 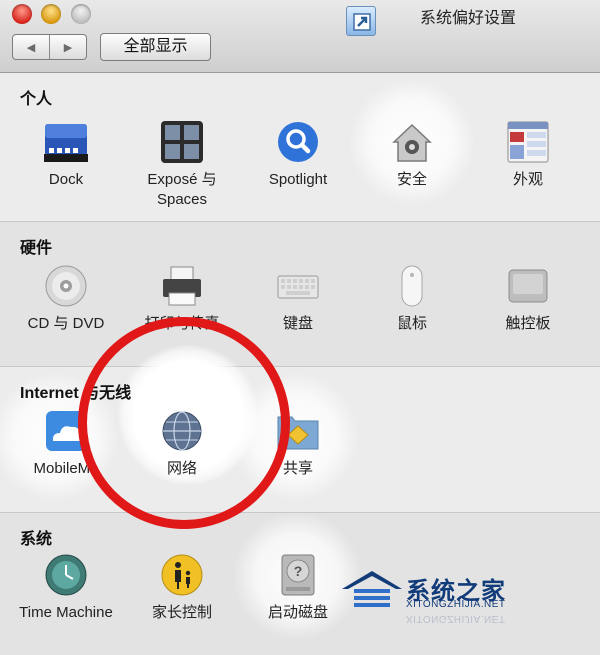 What do you see at coordinates (66, 323) in the screenshot?
I see `pane-label: CD 与 DVD` at bounding box center [66, 323].